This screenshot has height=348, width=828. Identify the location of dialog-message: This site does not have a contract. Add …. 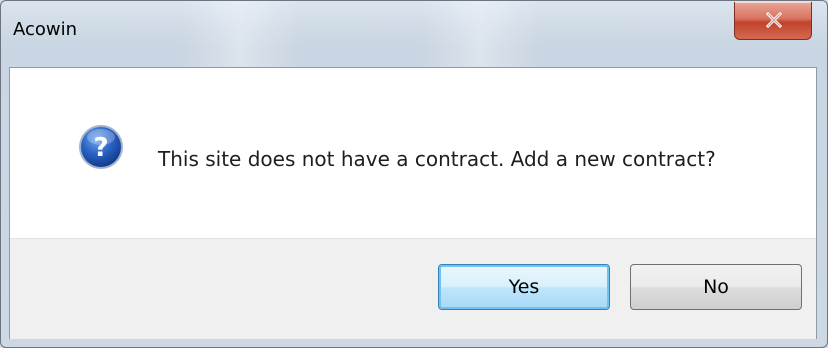
(437, 159).